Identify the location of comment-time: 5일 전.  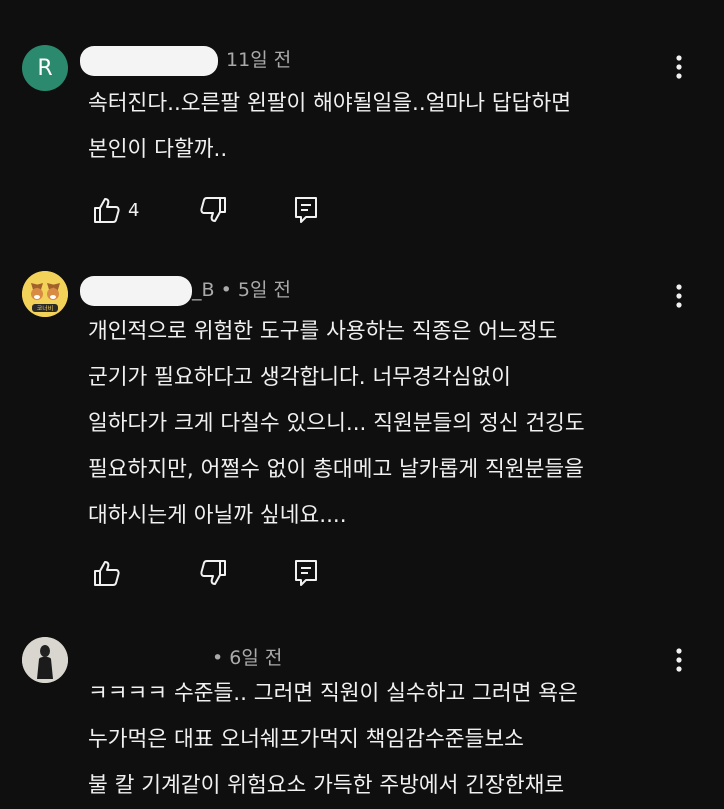
(264, 290).